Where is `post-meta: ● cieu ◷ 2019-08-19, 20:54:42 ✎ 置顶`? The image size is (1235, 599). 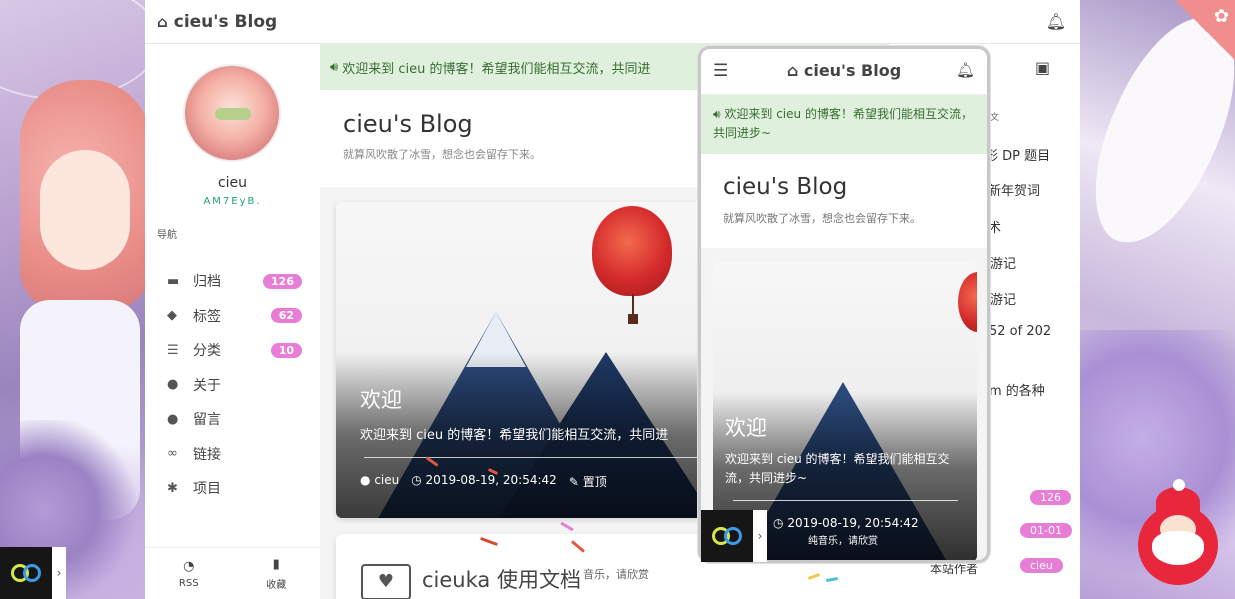 post-meta: ● cieu ◷ 2019-08-19, 20:54:42 ✎ 置顶 is located at coordinates (483, 481).